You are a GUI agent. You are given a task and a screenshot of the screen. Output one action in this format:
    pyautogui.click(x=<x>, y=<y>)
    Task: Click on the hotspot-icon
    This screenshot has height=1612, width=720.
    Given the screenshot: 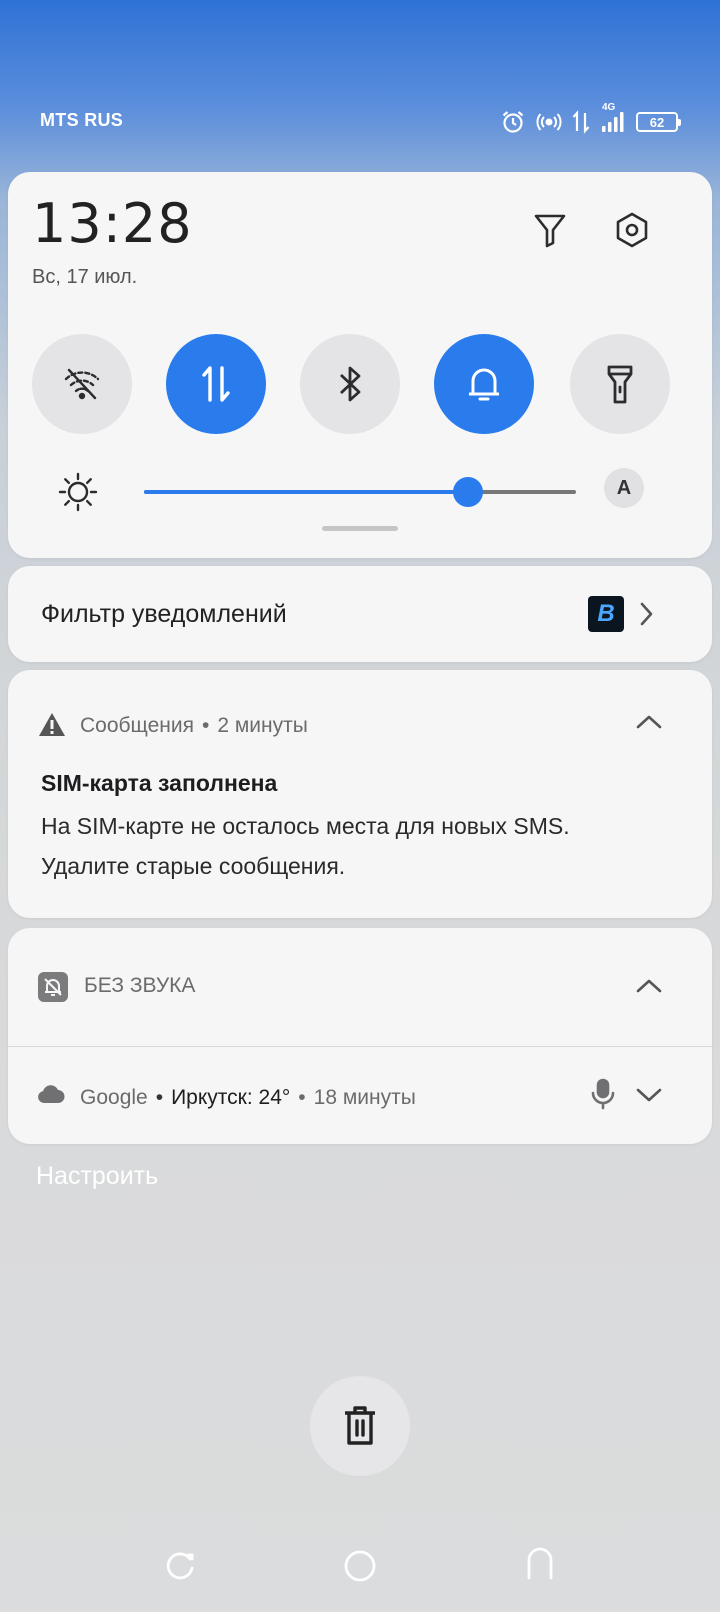 What is the action you would take?
    pyautogui.click(x=549, y=122)
    